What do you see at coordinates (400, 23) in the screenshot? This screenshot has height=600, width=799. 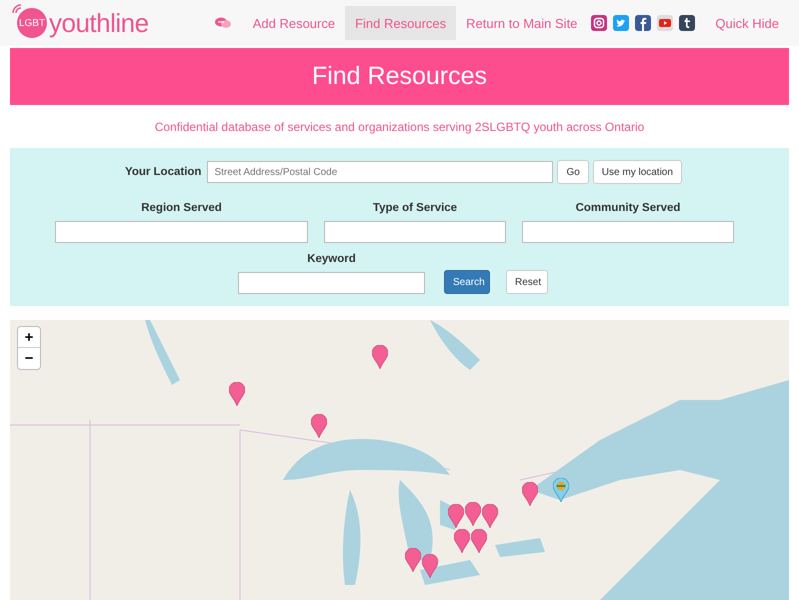 I see `nav-link: Find Resources` at bounding box center [400, 23].